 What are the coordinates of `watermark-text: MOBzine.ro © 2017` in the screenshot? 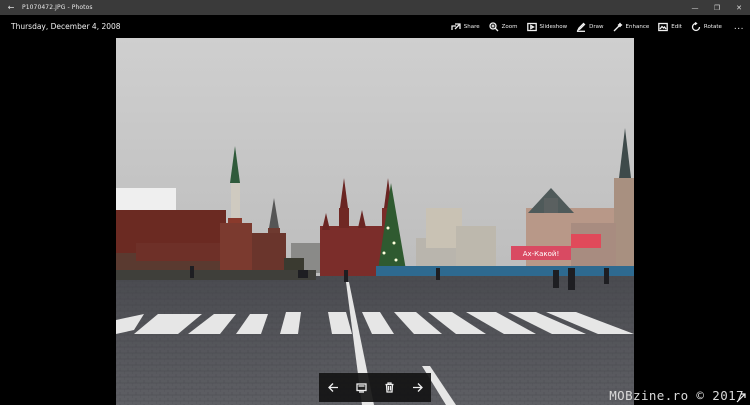 It's located at (676, 395).